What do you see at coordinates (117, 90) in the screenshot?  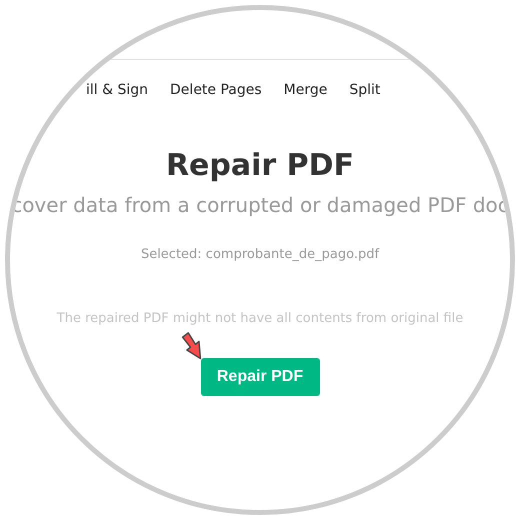 I see `nav-link: ill & Sign` at bounding box center [117, 90].